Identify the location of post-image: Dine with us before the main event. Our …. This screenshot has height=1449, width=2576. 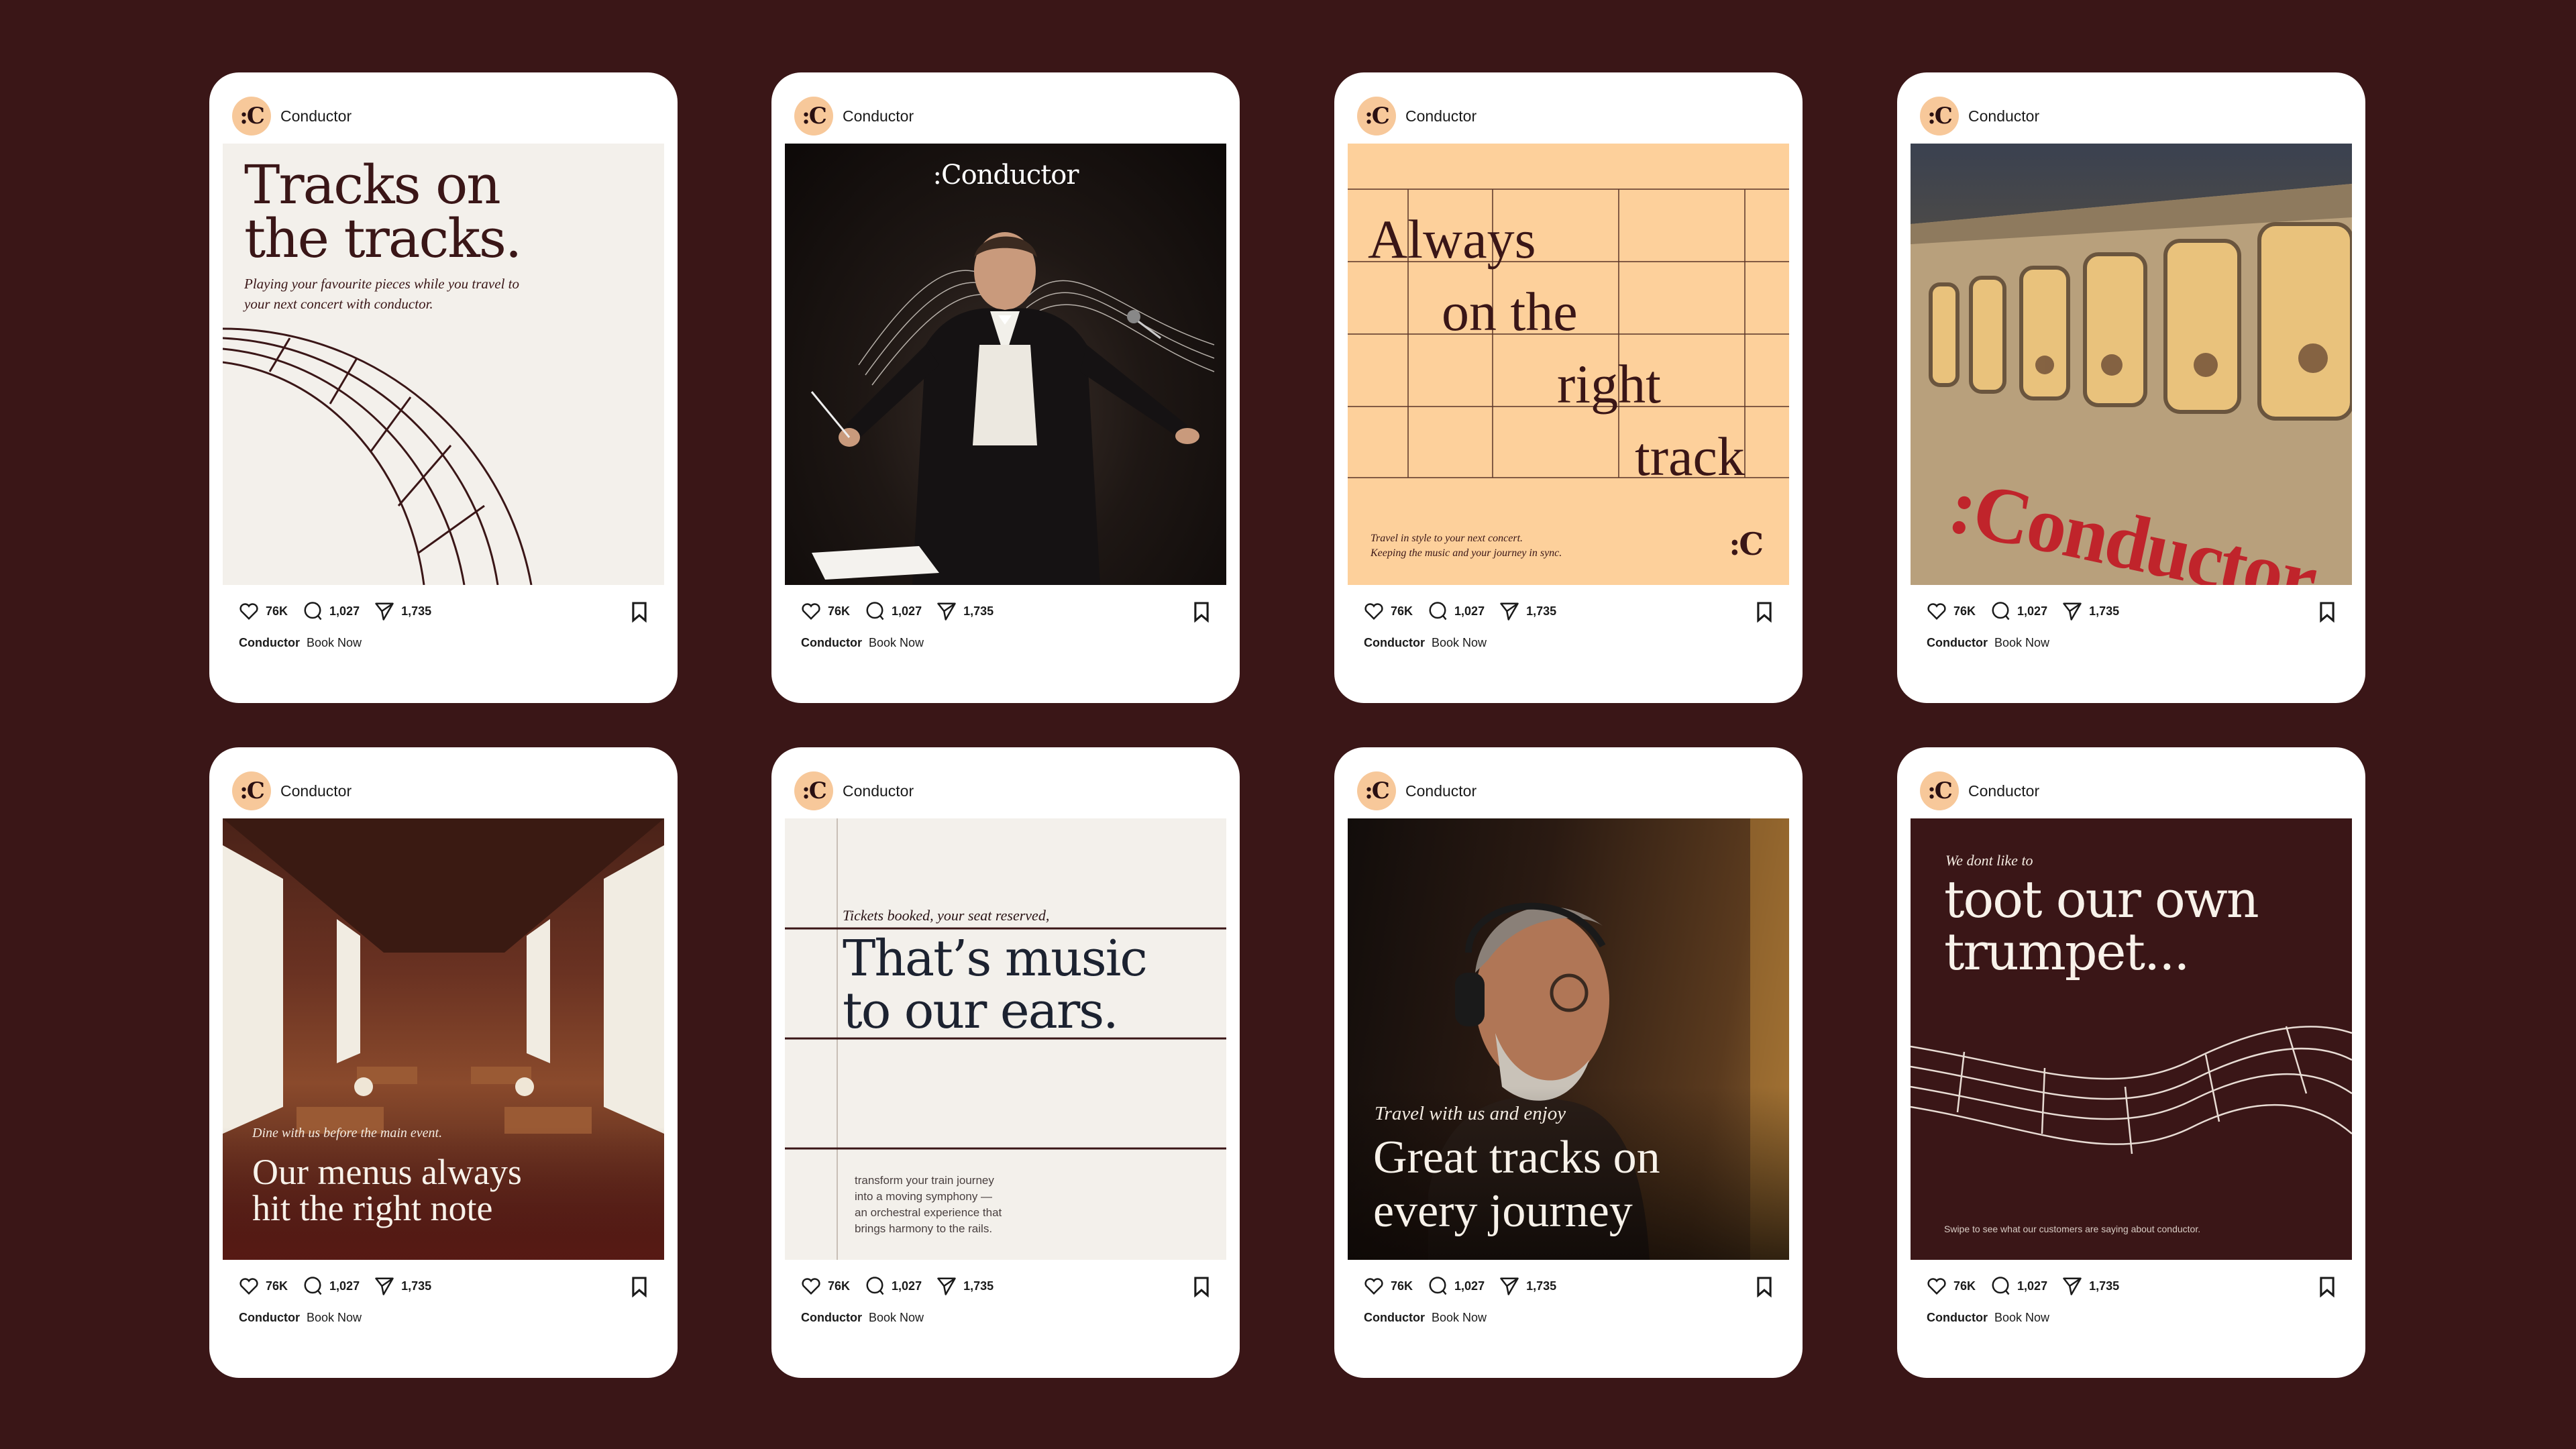
(443, 1039).